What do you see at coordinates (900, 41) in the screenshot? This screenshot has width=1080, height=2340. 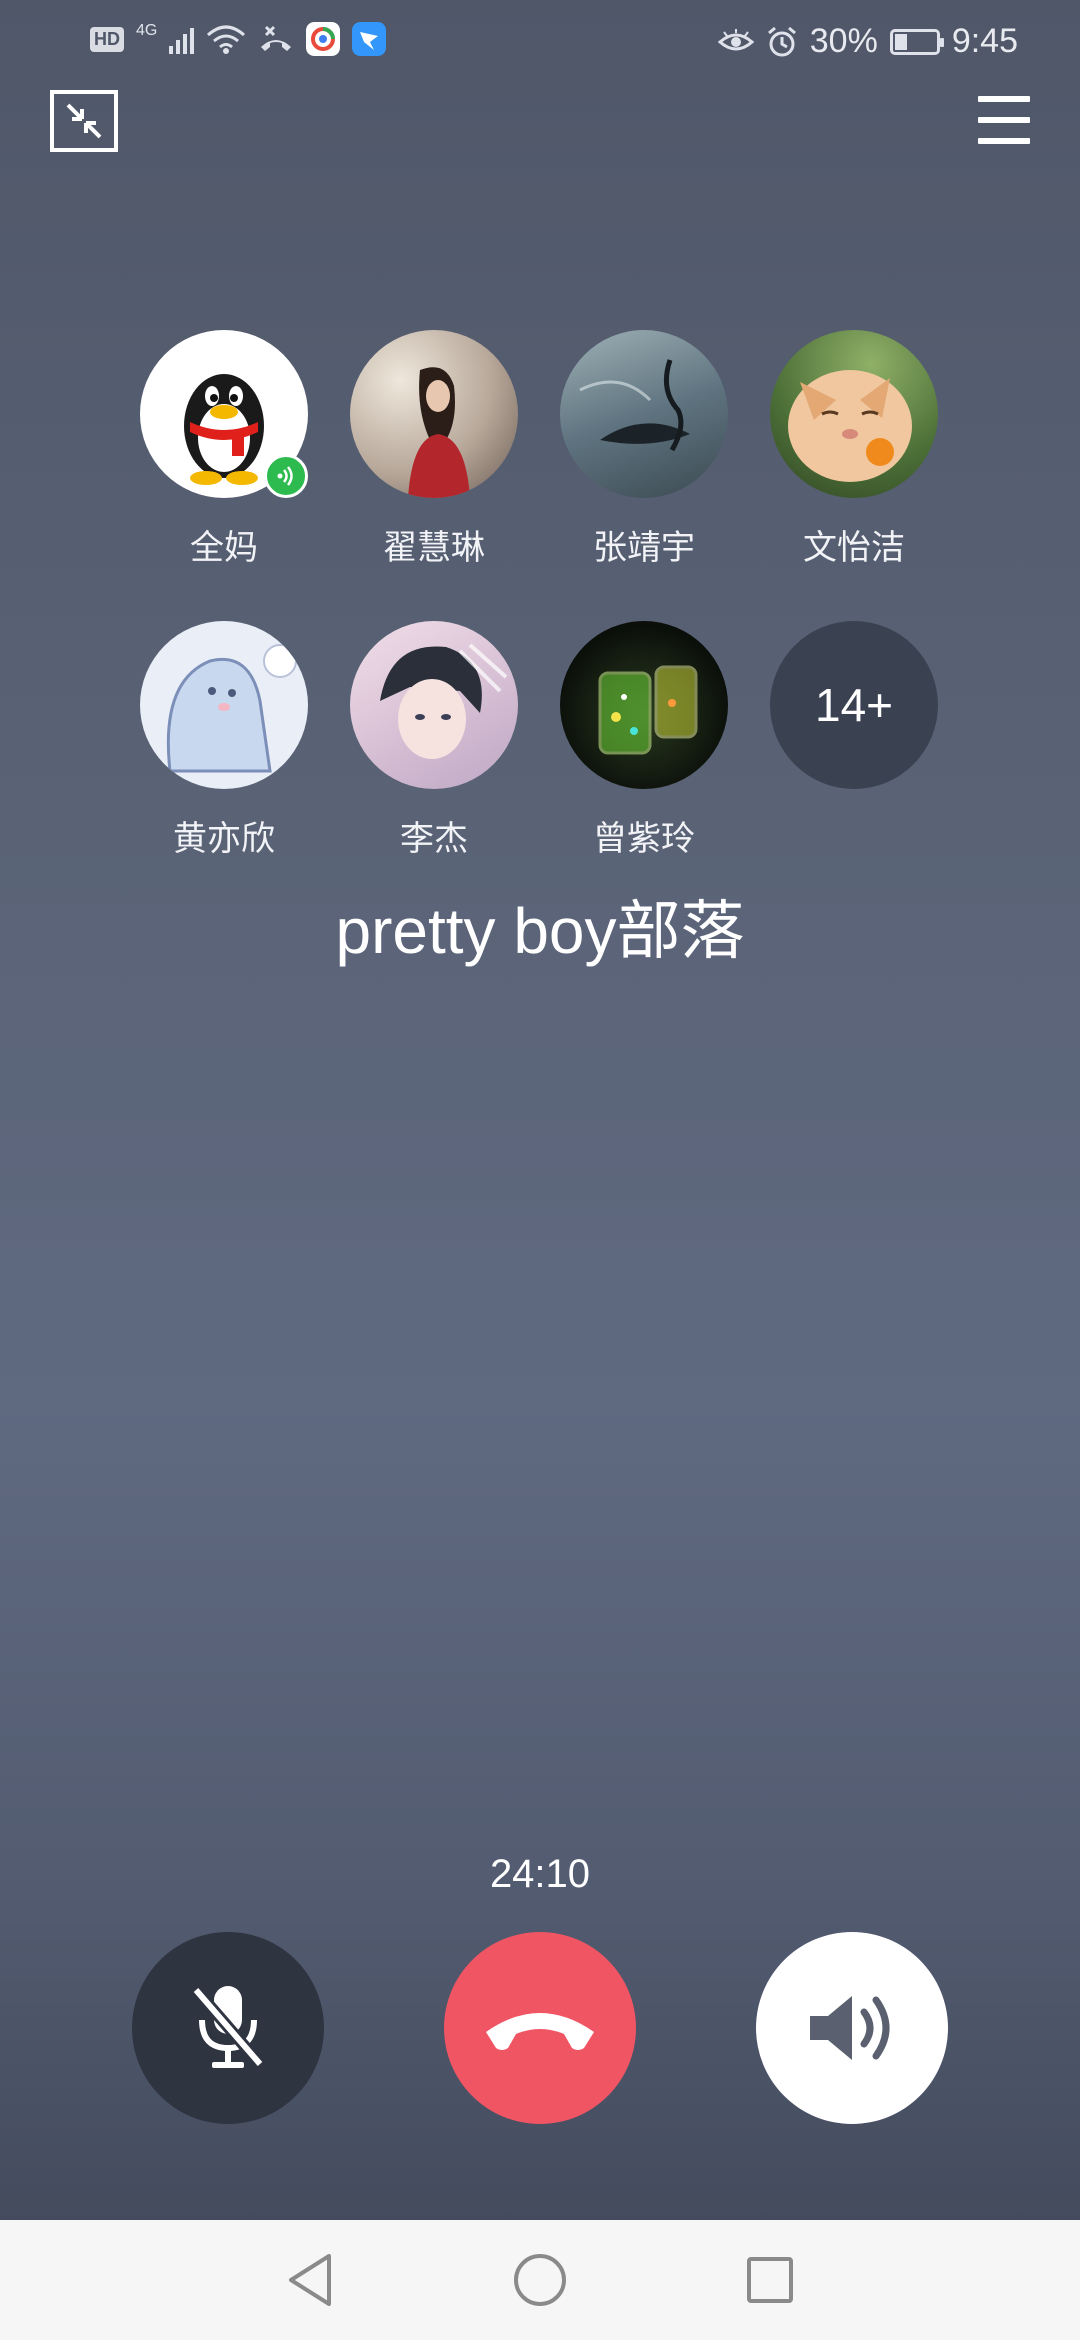 I see `battery-fill` at bounding box center [900, 41].